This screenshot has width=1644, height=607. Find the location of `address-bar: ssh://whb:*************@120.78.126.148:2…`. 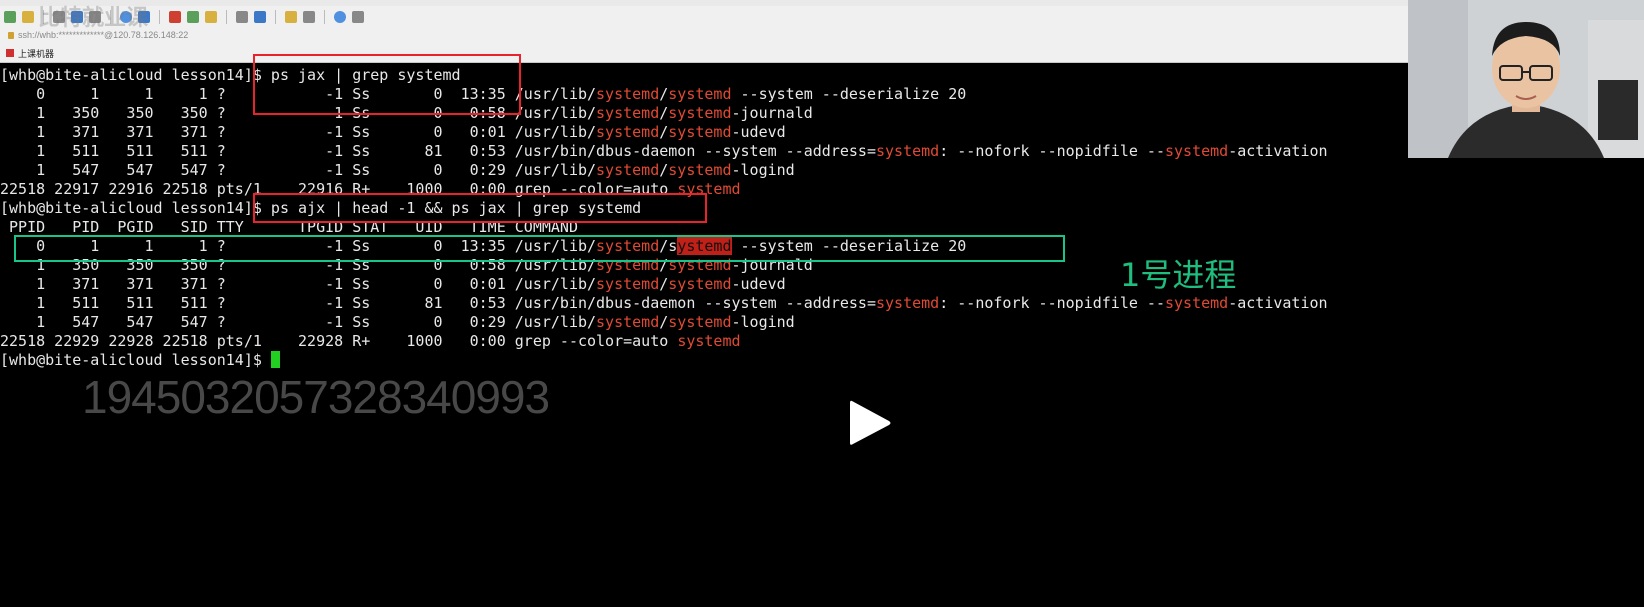

address-bar: ssh://whb:*************@120.78.126.148:2… is located at coordinates (704, 35).